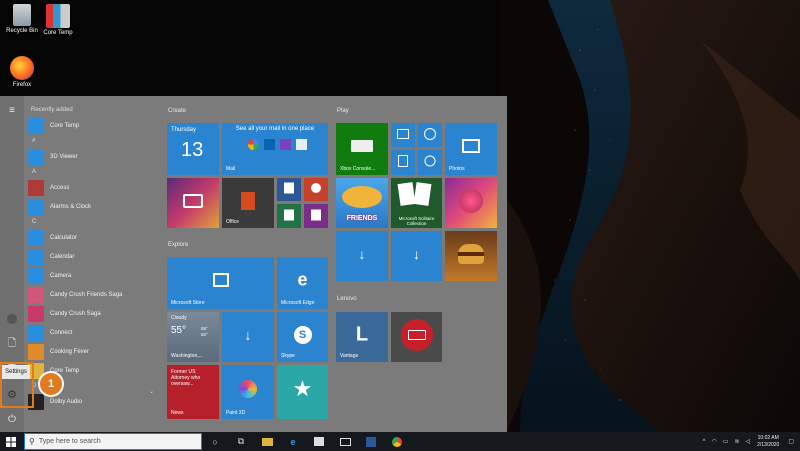 This screenshot has width=800, height=451. I want to click on tile-onenote, so click(316, 216).